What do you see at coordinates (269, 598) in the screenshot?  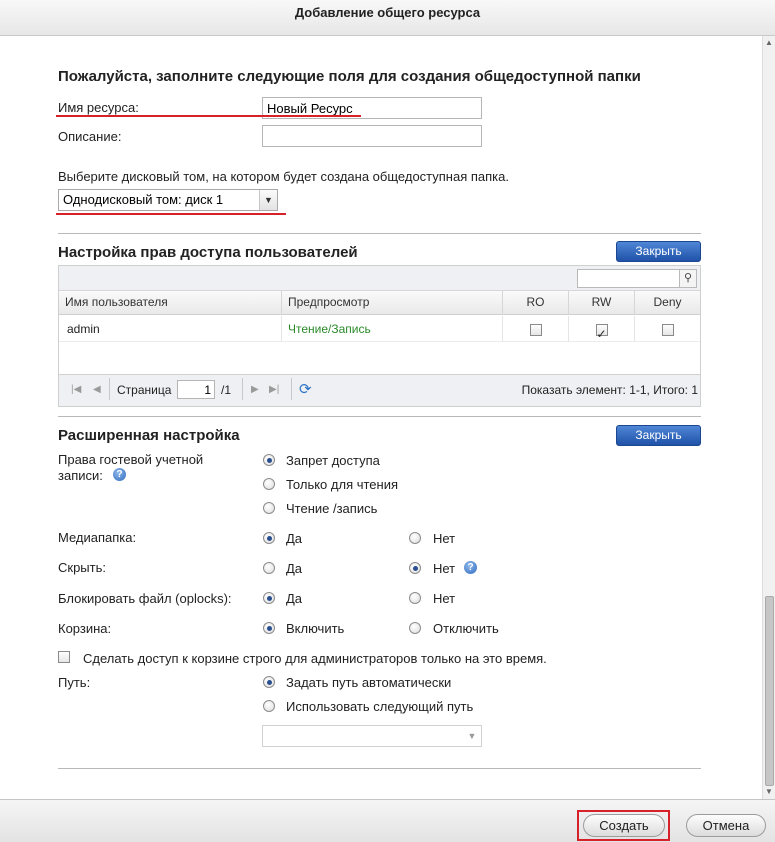 I see `oplocks-radio-yes` at bounding box center [269, 598].